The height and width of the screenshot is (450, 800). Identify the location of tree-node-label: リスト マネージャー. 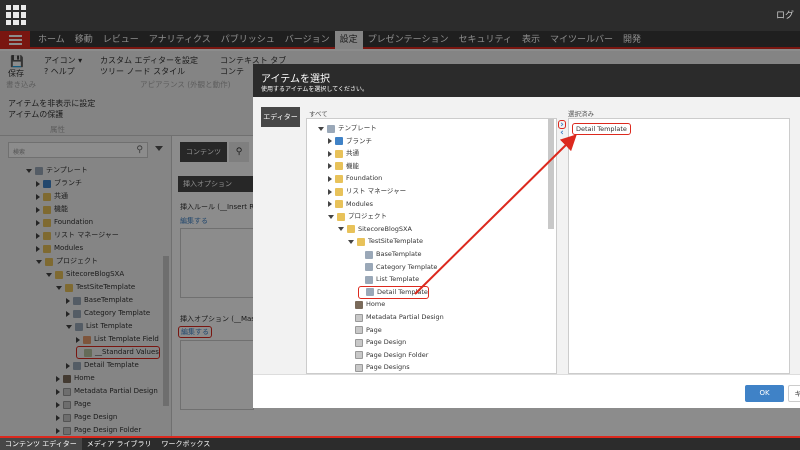
(376, 191).